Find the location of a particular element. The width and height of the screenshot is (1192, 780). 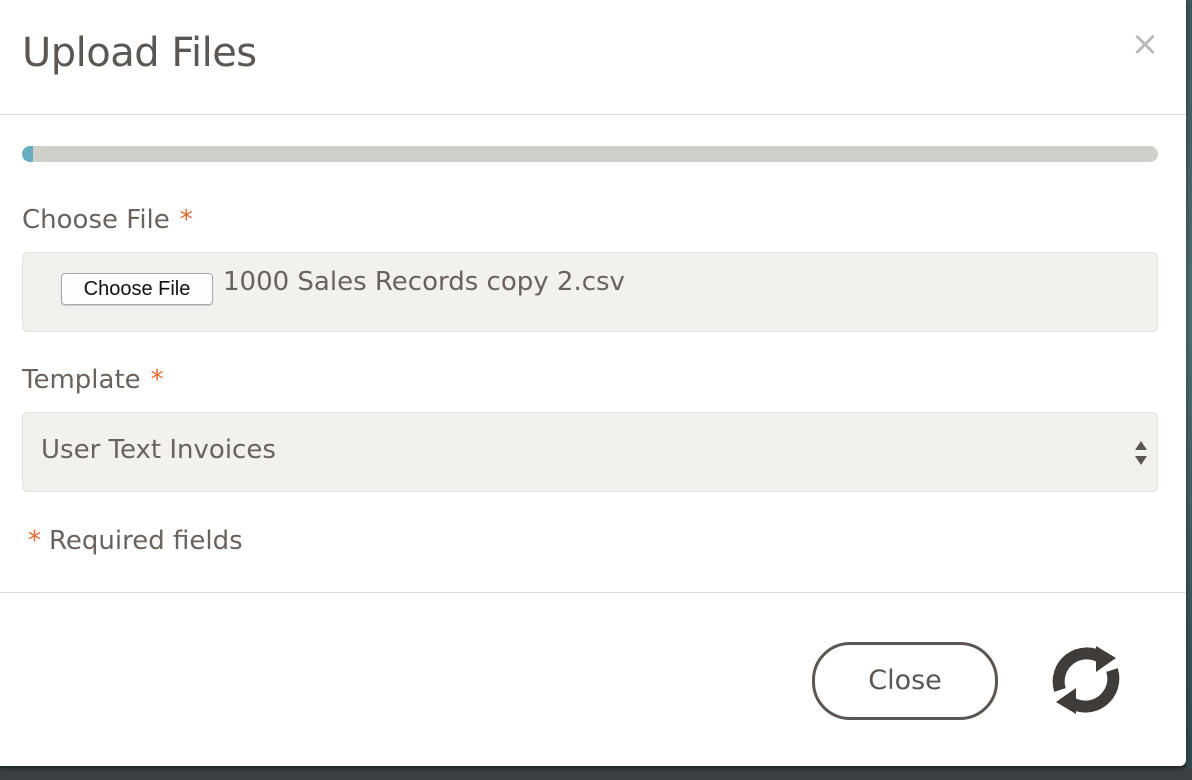

select-arrows-icon is located at coordinates (1141, 453).